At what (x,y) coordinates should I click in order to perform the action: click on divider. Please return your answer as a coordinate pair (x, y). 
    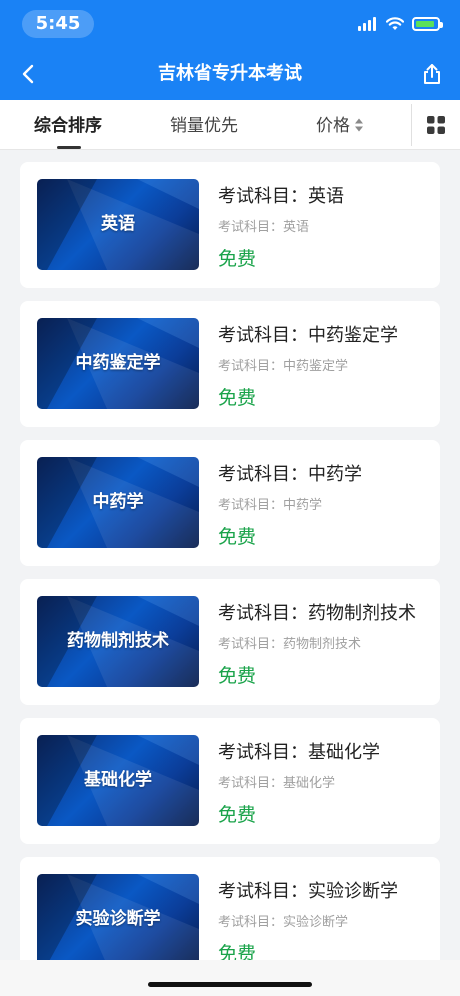
    Looking at the image, I should click on (411, 125).